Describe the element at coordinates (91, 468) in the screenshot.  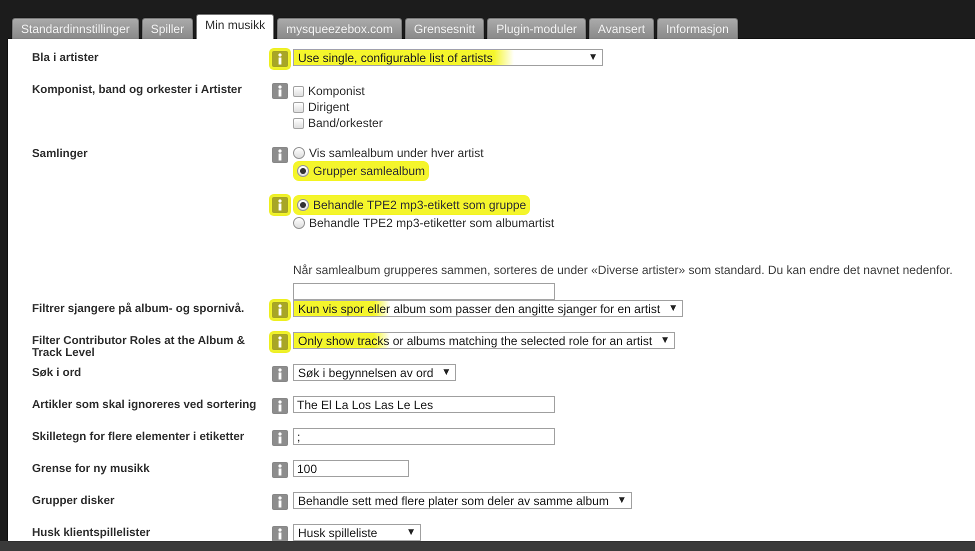
I see `setting-label: Grense for ny musikk` at that location.